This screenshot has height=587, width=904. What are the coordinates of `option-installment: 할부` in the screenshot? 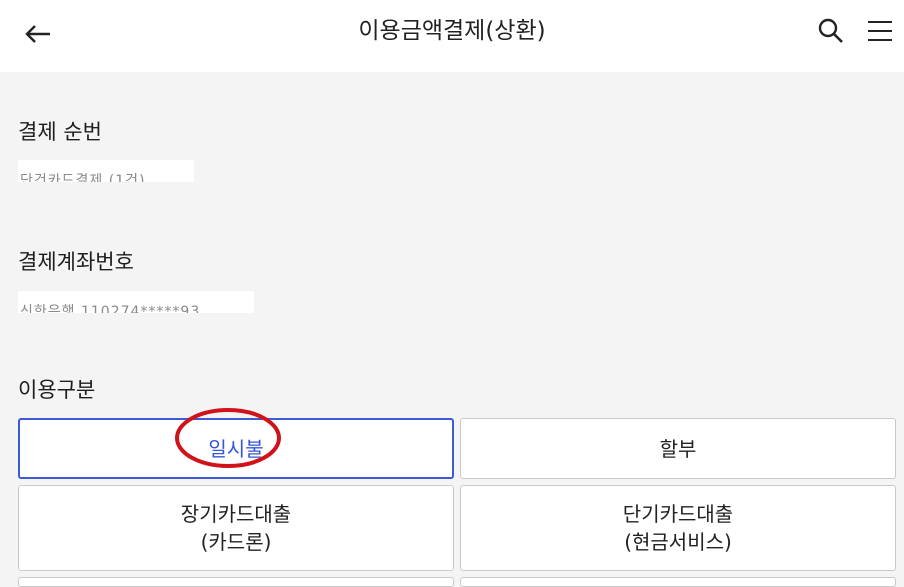 It's located at (678, 448).